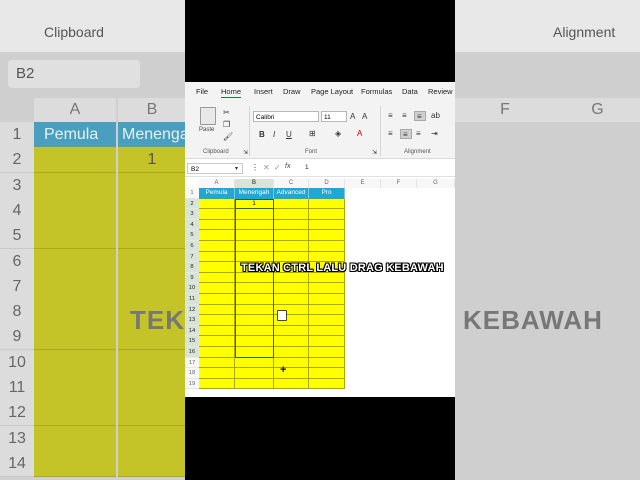 This screenshot has width=640, height=480. I want to click on font-size-select: 11, so click(334, 116).